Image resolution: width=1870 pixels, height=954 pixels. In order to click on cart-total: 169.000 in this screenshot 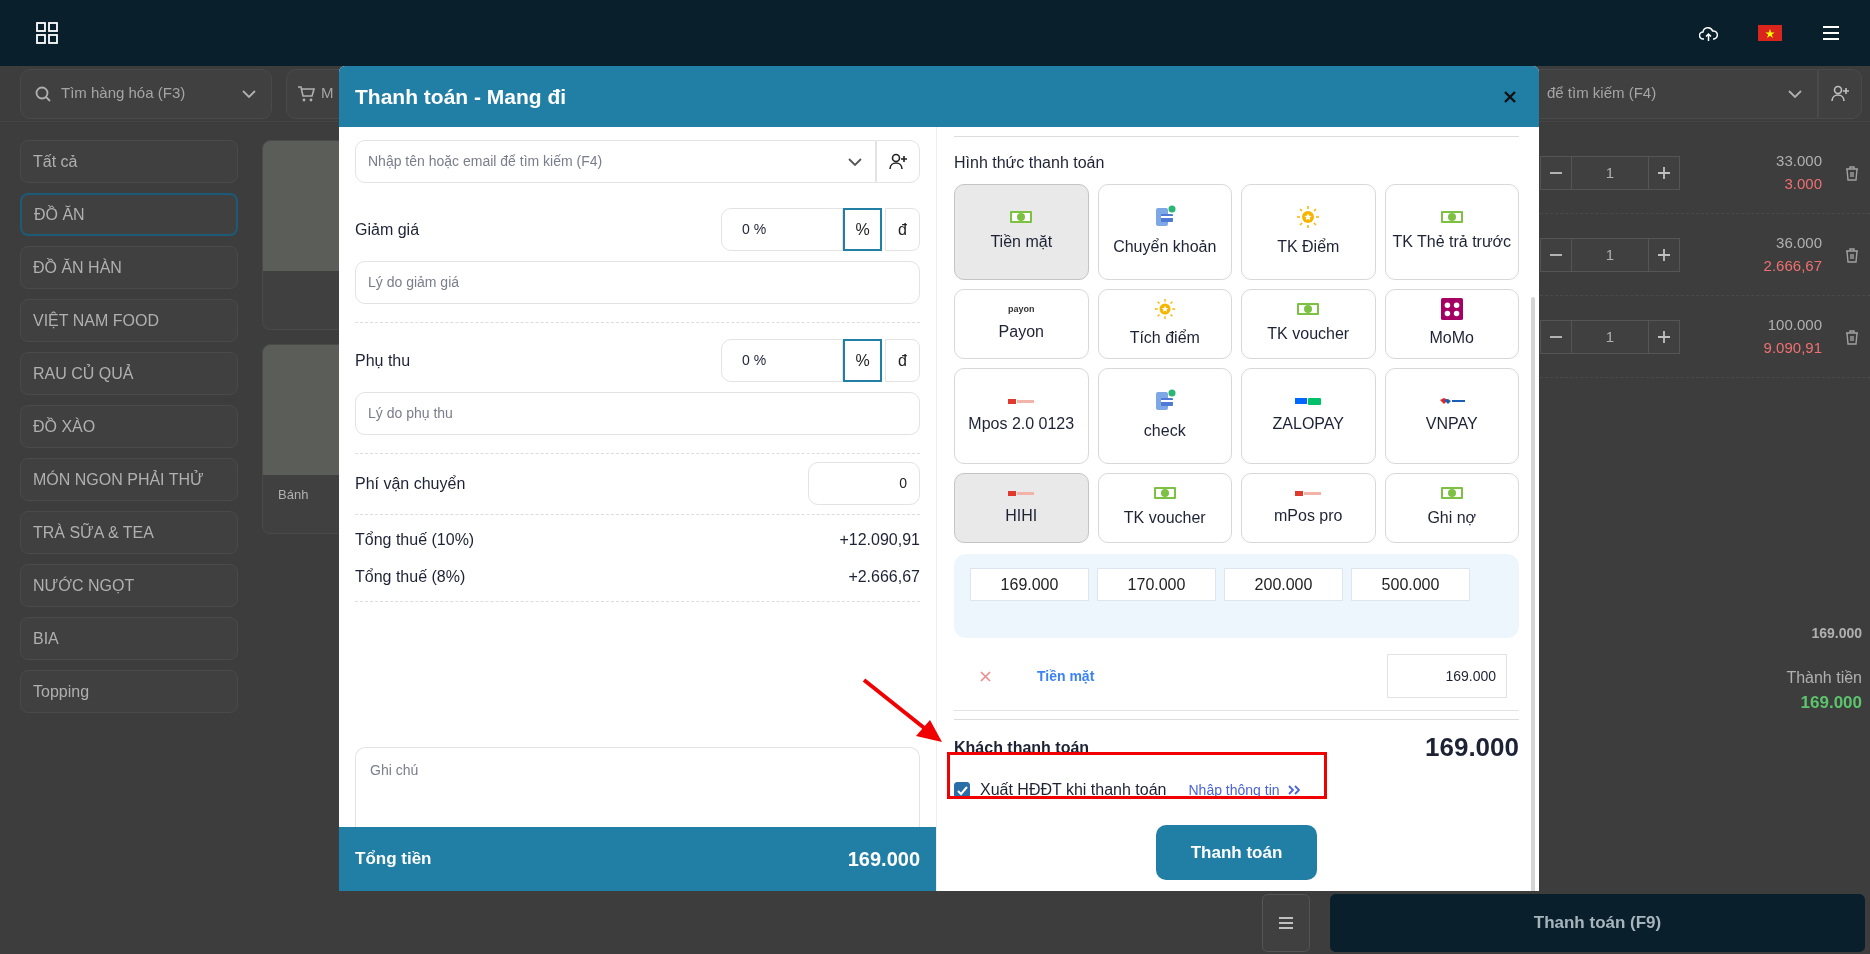, I will do `click(1831, 703)`.